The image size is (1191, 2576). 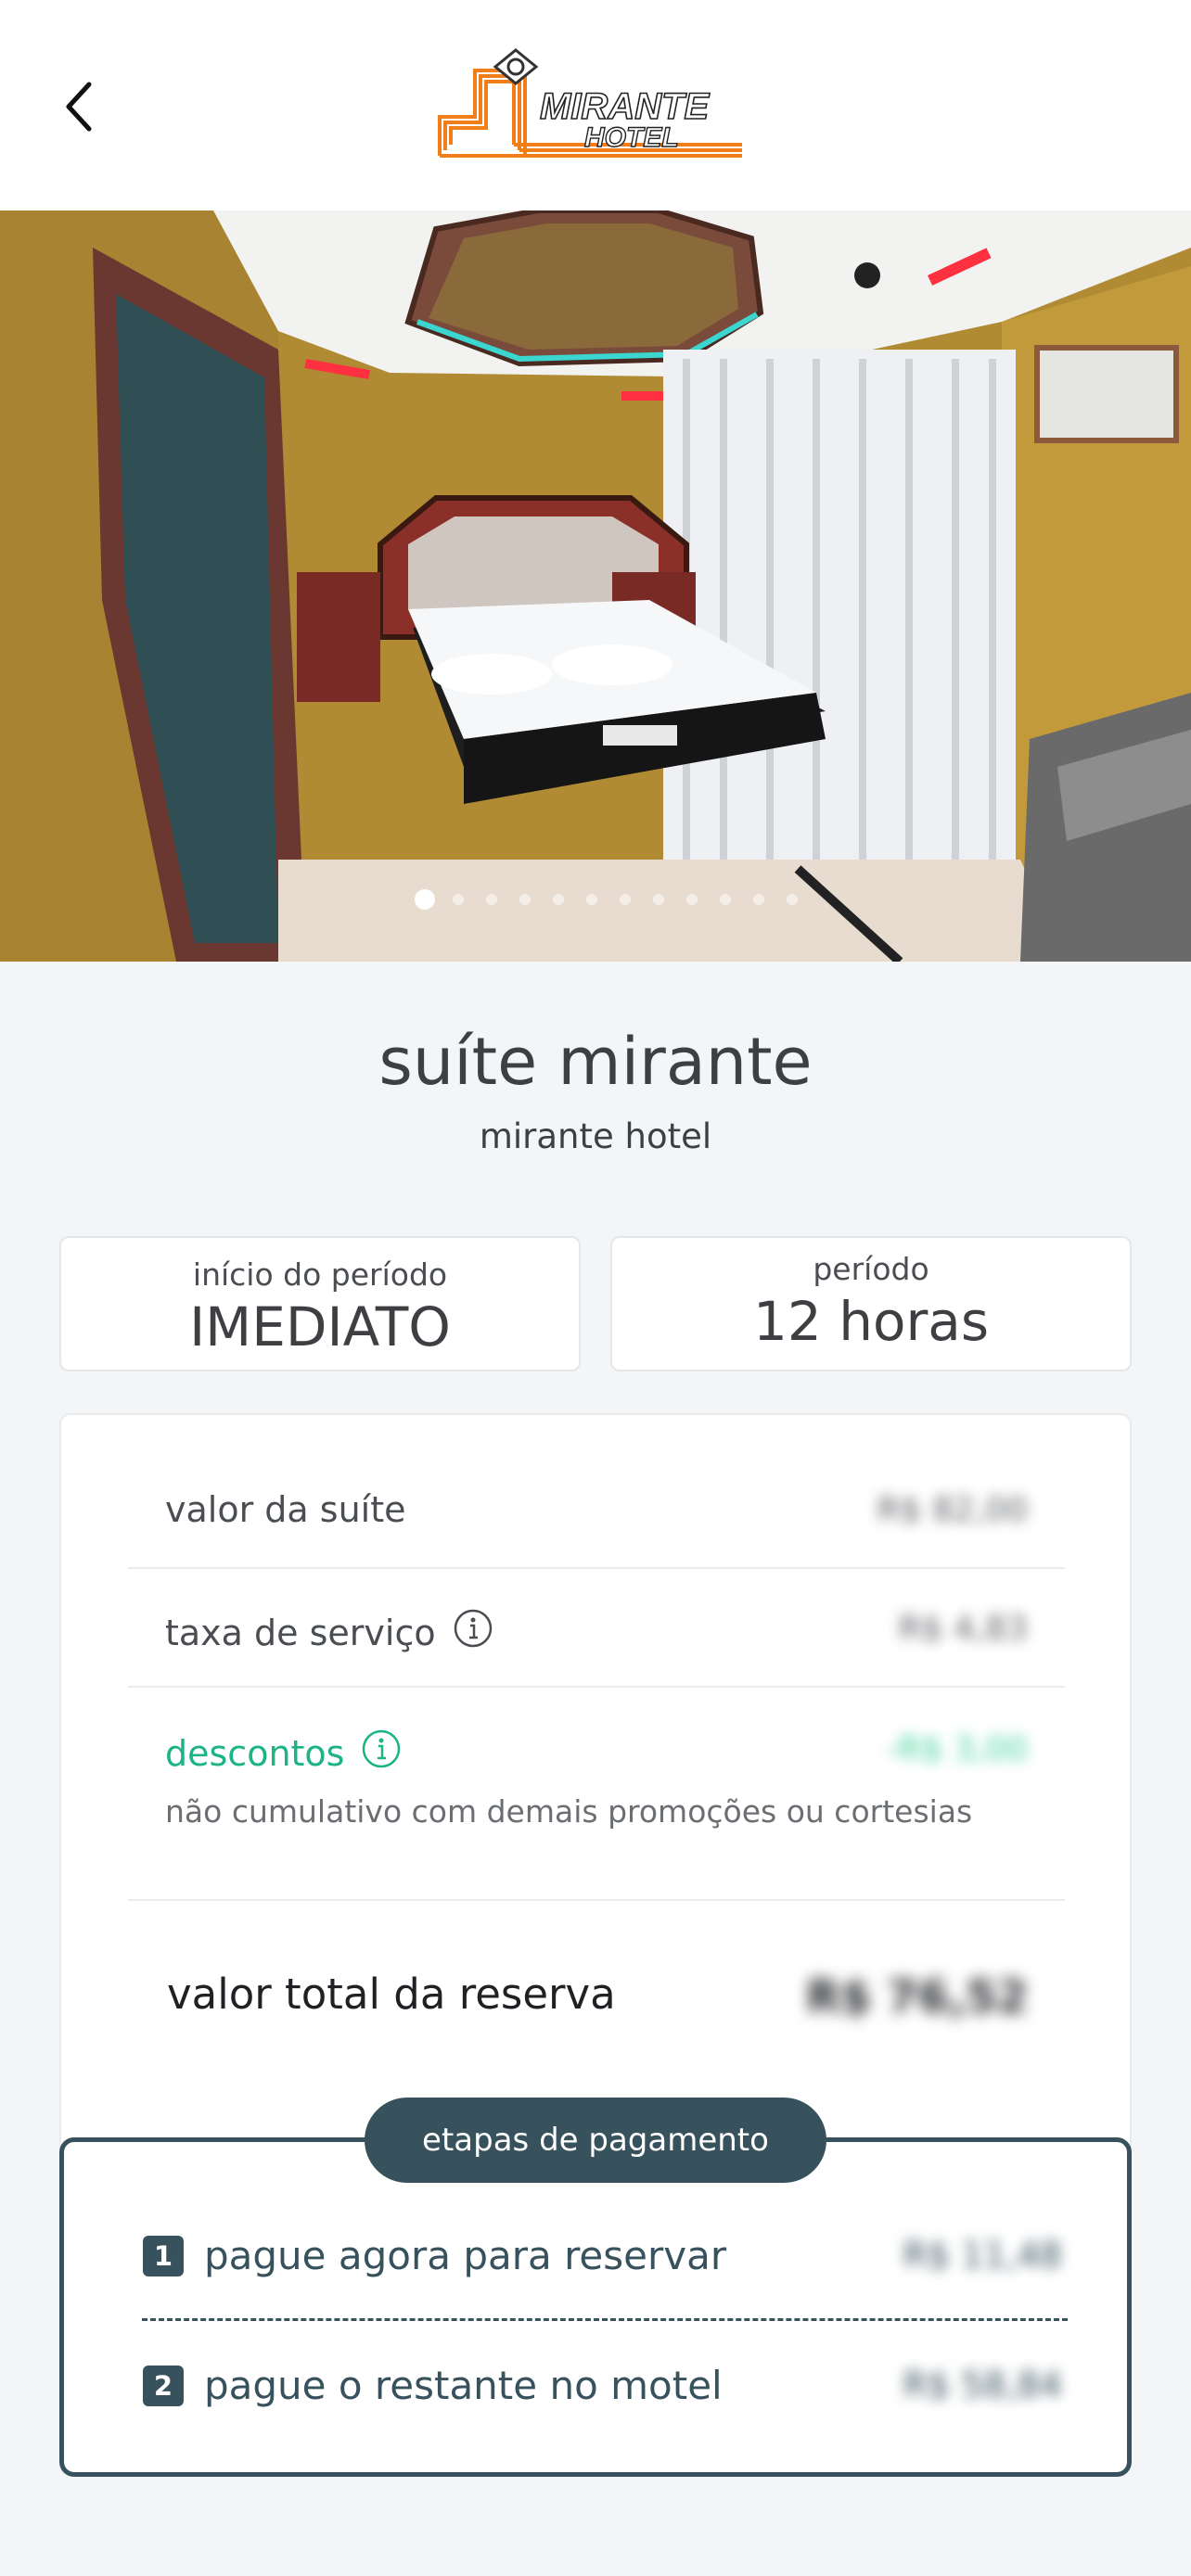 What do you see at coordinates (255, 1753) in the screenshot?
I see `discount-label-text: descontos` at bounding box center [255, 1753].